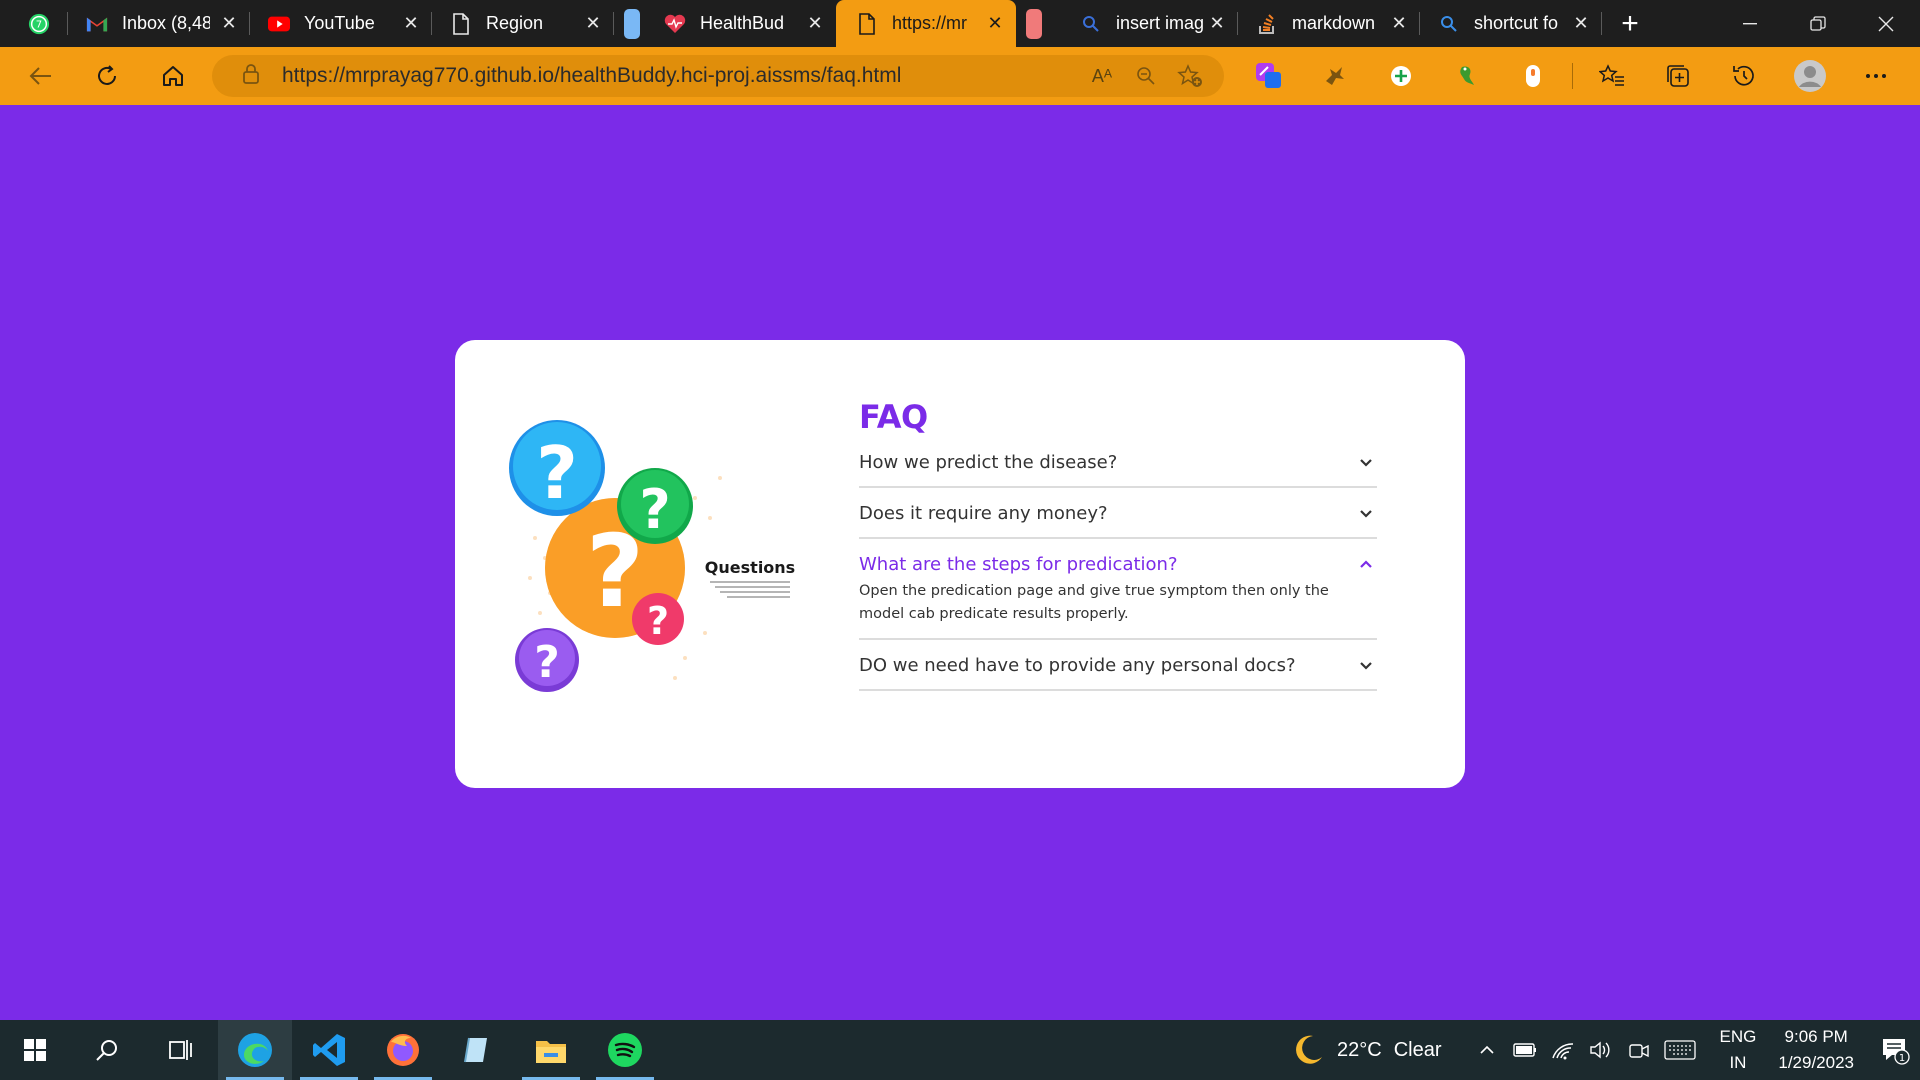  I want to click on tab-title: shortcut fo, so click(1516, 23).